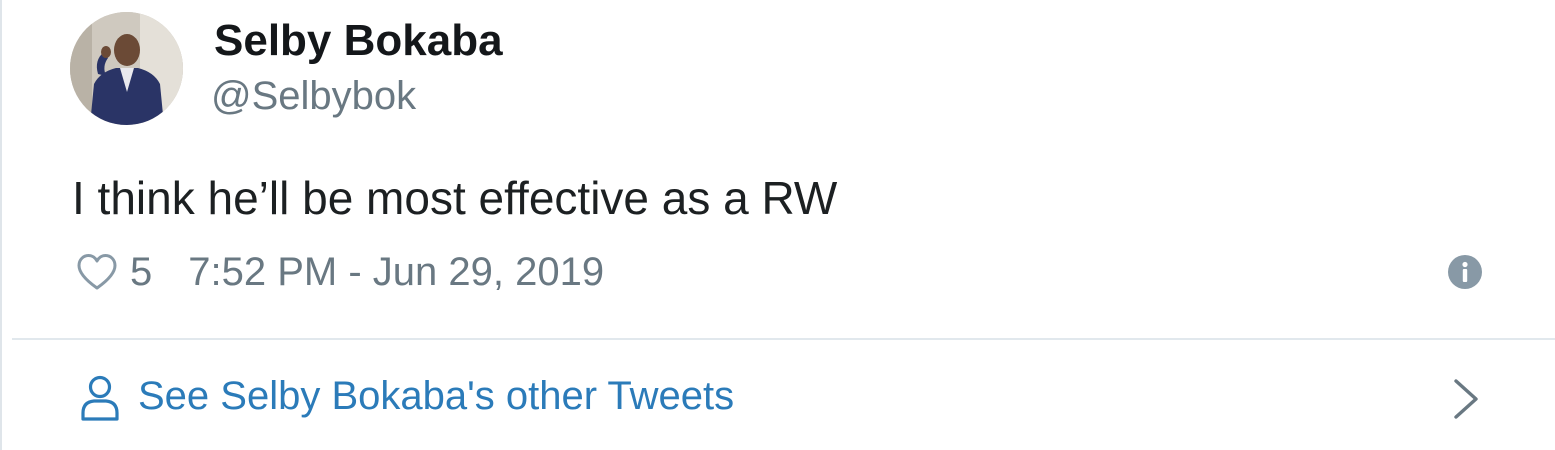  What do you see at coordinates (1466, 399) in the screenshot?
I see `chevron-right-icon` at bounding box center [1466, 399].